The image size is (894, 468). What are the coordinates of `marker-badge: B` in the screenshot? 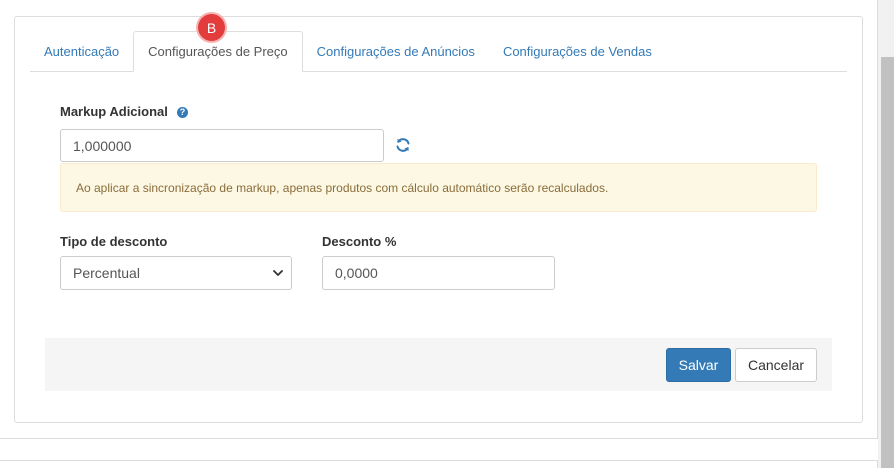 It's located at (211, 27).